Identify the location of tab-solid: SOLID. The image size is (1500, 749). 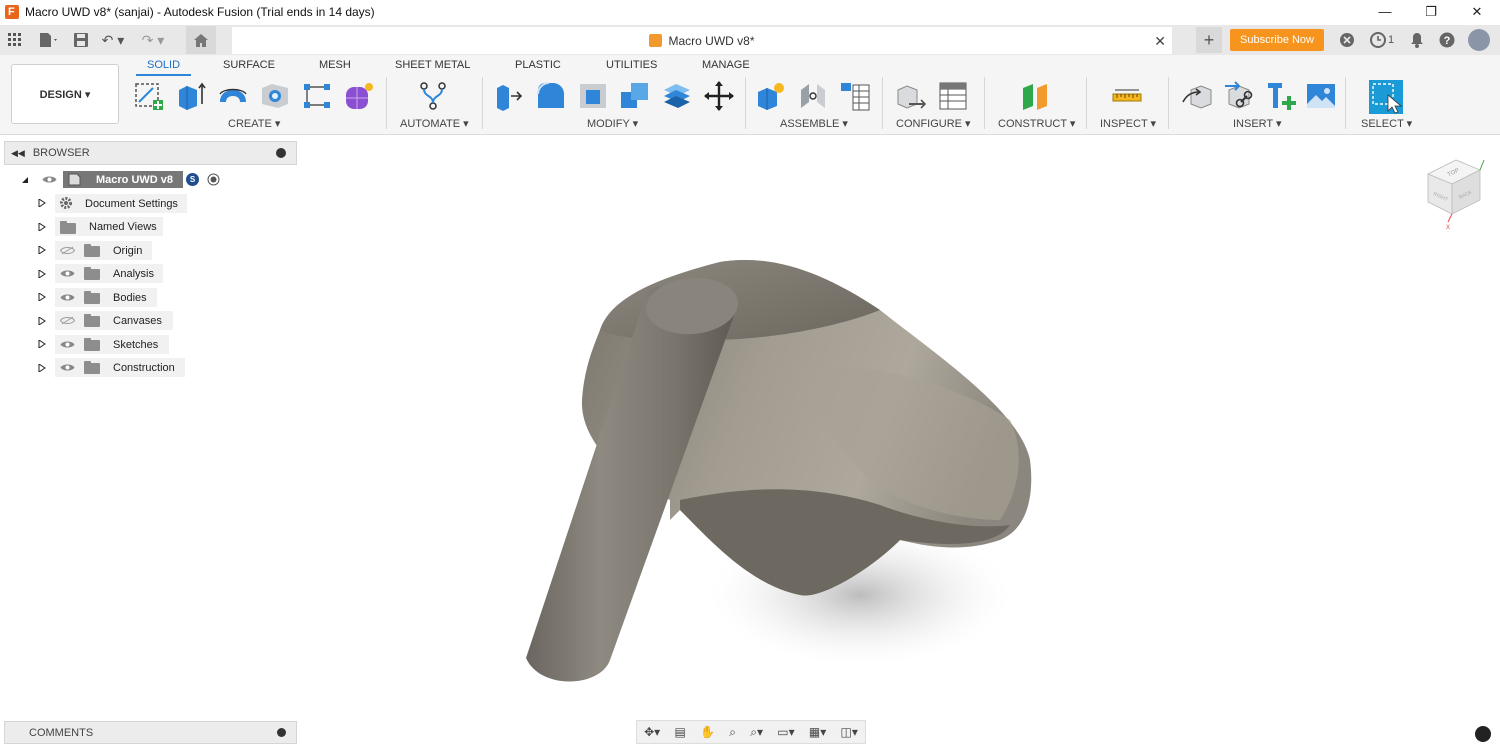
(163, 65).